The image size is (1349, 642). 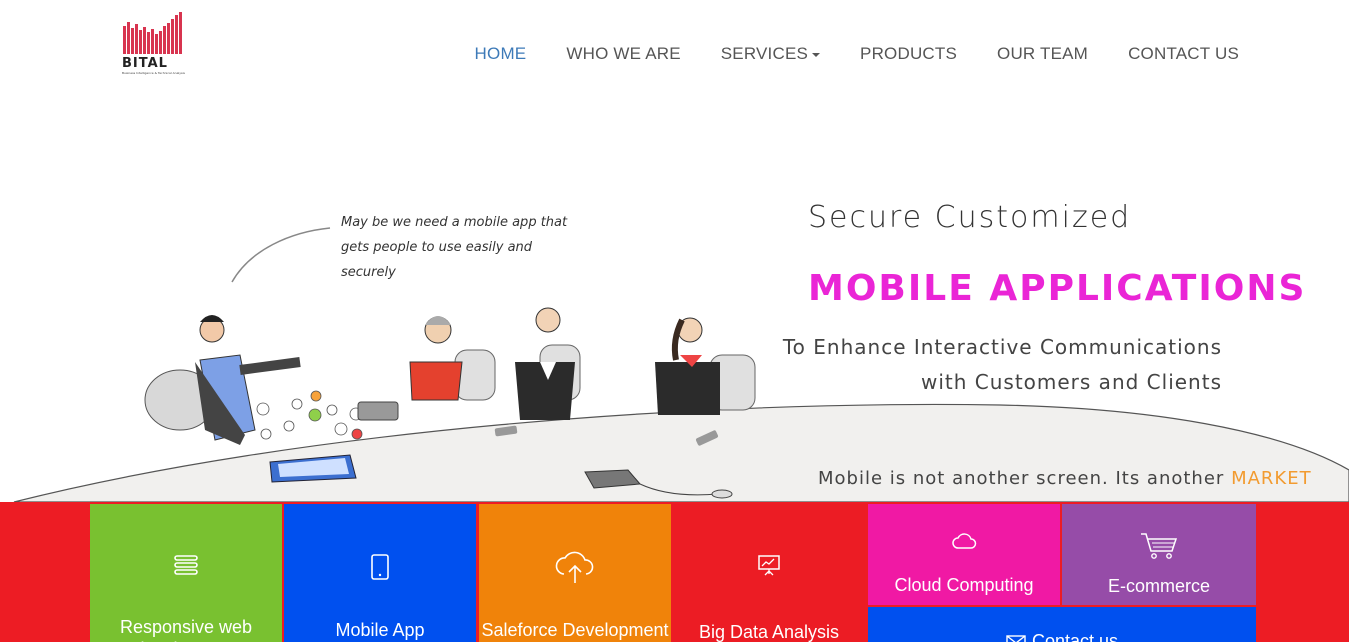 What do you see at coordinates (380, 567) in the screenshot?
I see `tablet-icon` at bounding box center [380, 567].